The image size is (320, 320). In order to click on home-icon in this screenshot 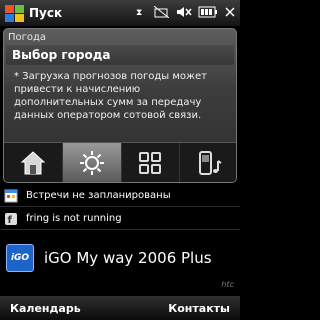, I will do `click(33, 162)`.